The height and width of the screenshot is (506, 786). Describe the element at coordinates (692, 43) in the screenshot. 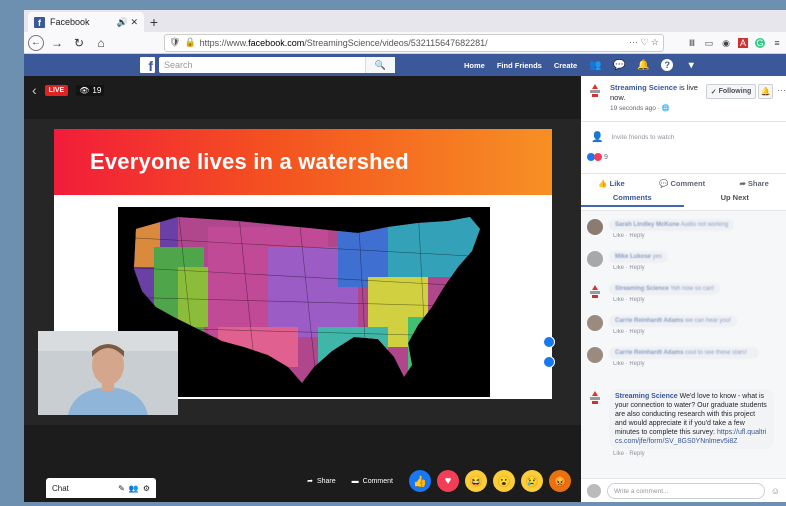

I see `library-icon: Ⅲ` at that location.